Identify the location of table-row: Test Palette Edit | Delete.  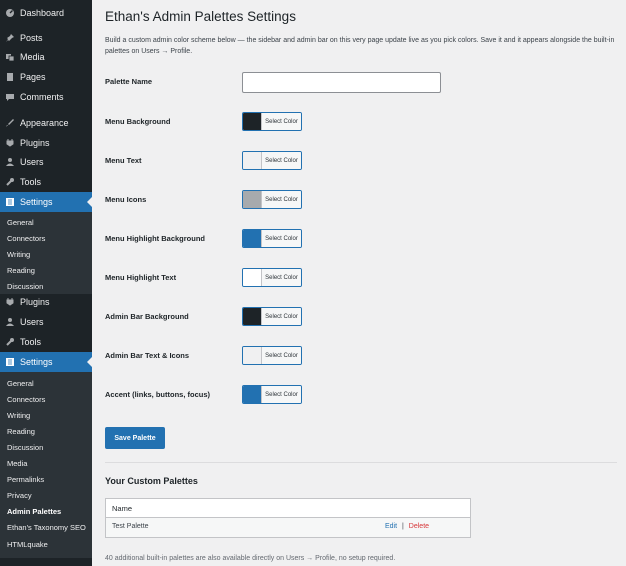
(288, 527).